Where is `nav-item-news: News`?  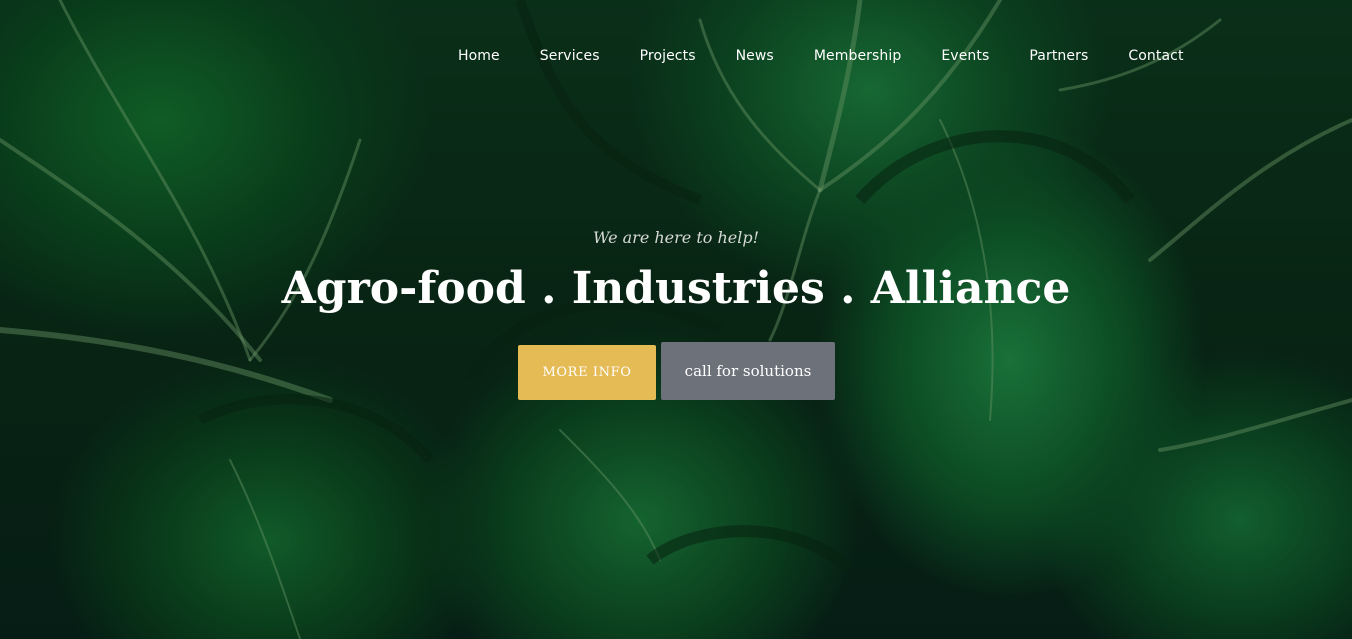 nav-item-news: News is located at coordinates (755, 56).